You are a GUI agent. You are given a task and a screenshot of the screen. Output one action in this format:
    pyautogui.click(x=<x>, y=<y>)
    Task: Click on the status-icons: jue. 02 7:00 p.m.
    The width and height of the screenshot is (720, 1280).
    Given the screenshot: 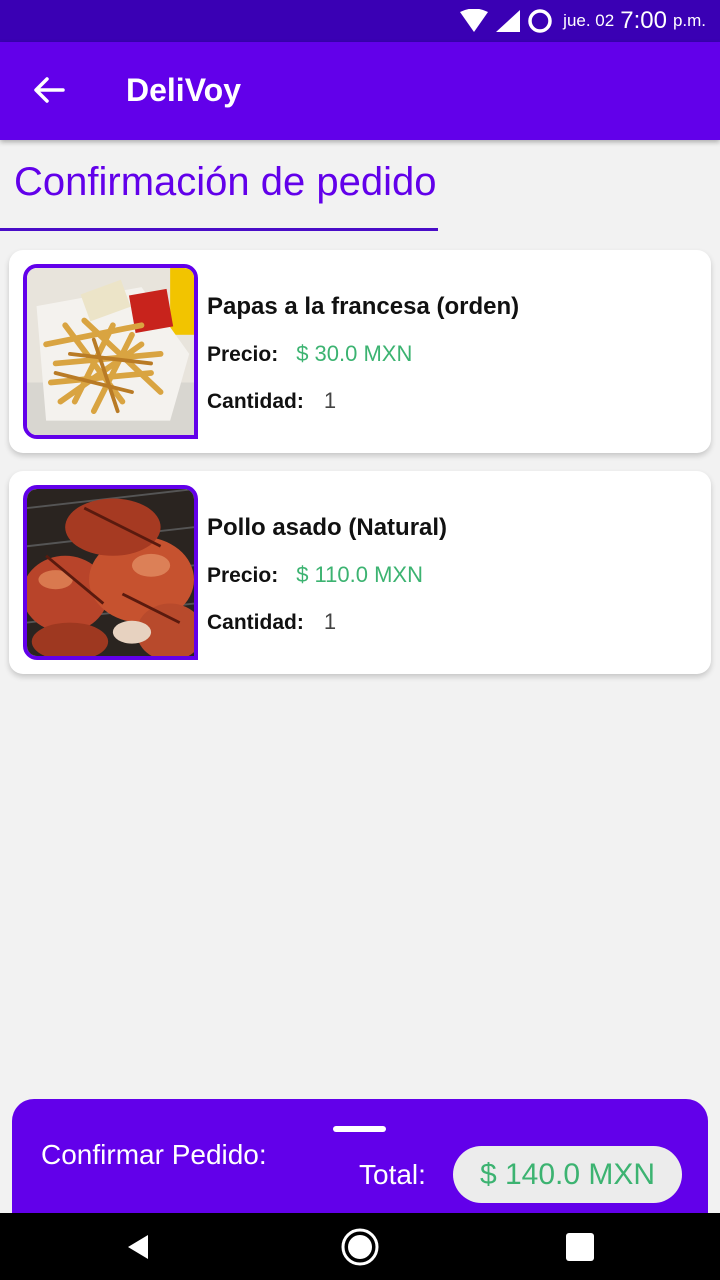 What is the action you would take?
    pyautogui.click(x=582, y=21)
    